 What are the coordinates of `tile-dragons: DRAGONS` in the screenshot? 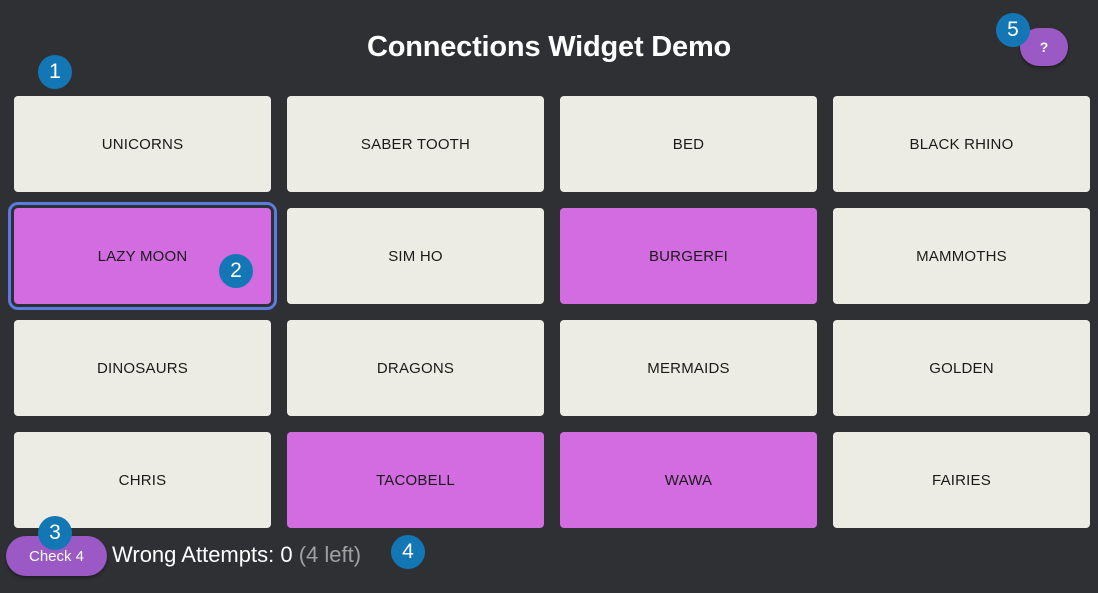 It's located at (415, 368).